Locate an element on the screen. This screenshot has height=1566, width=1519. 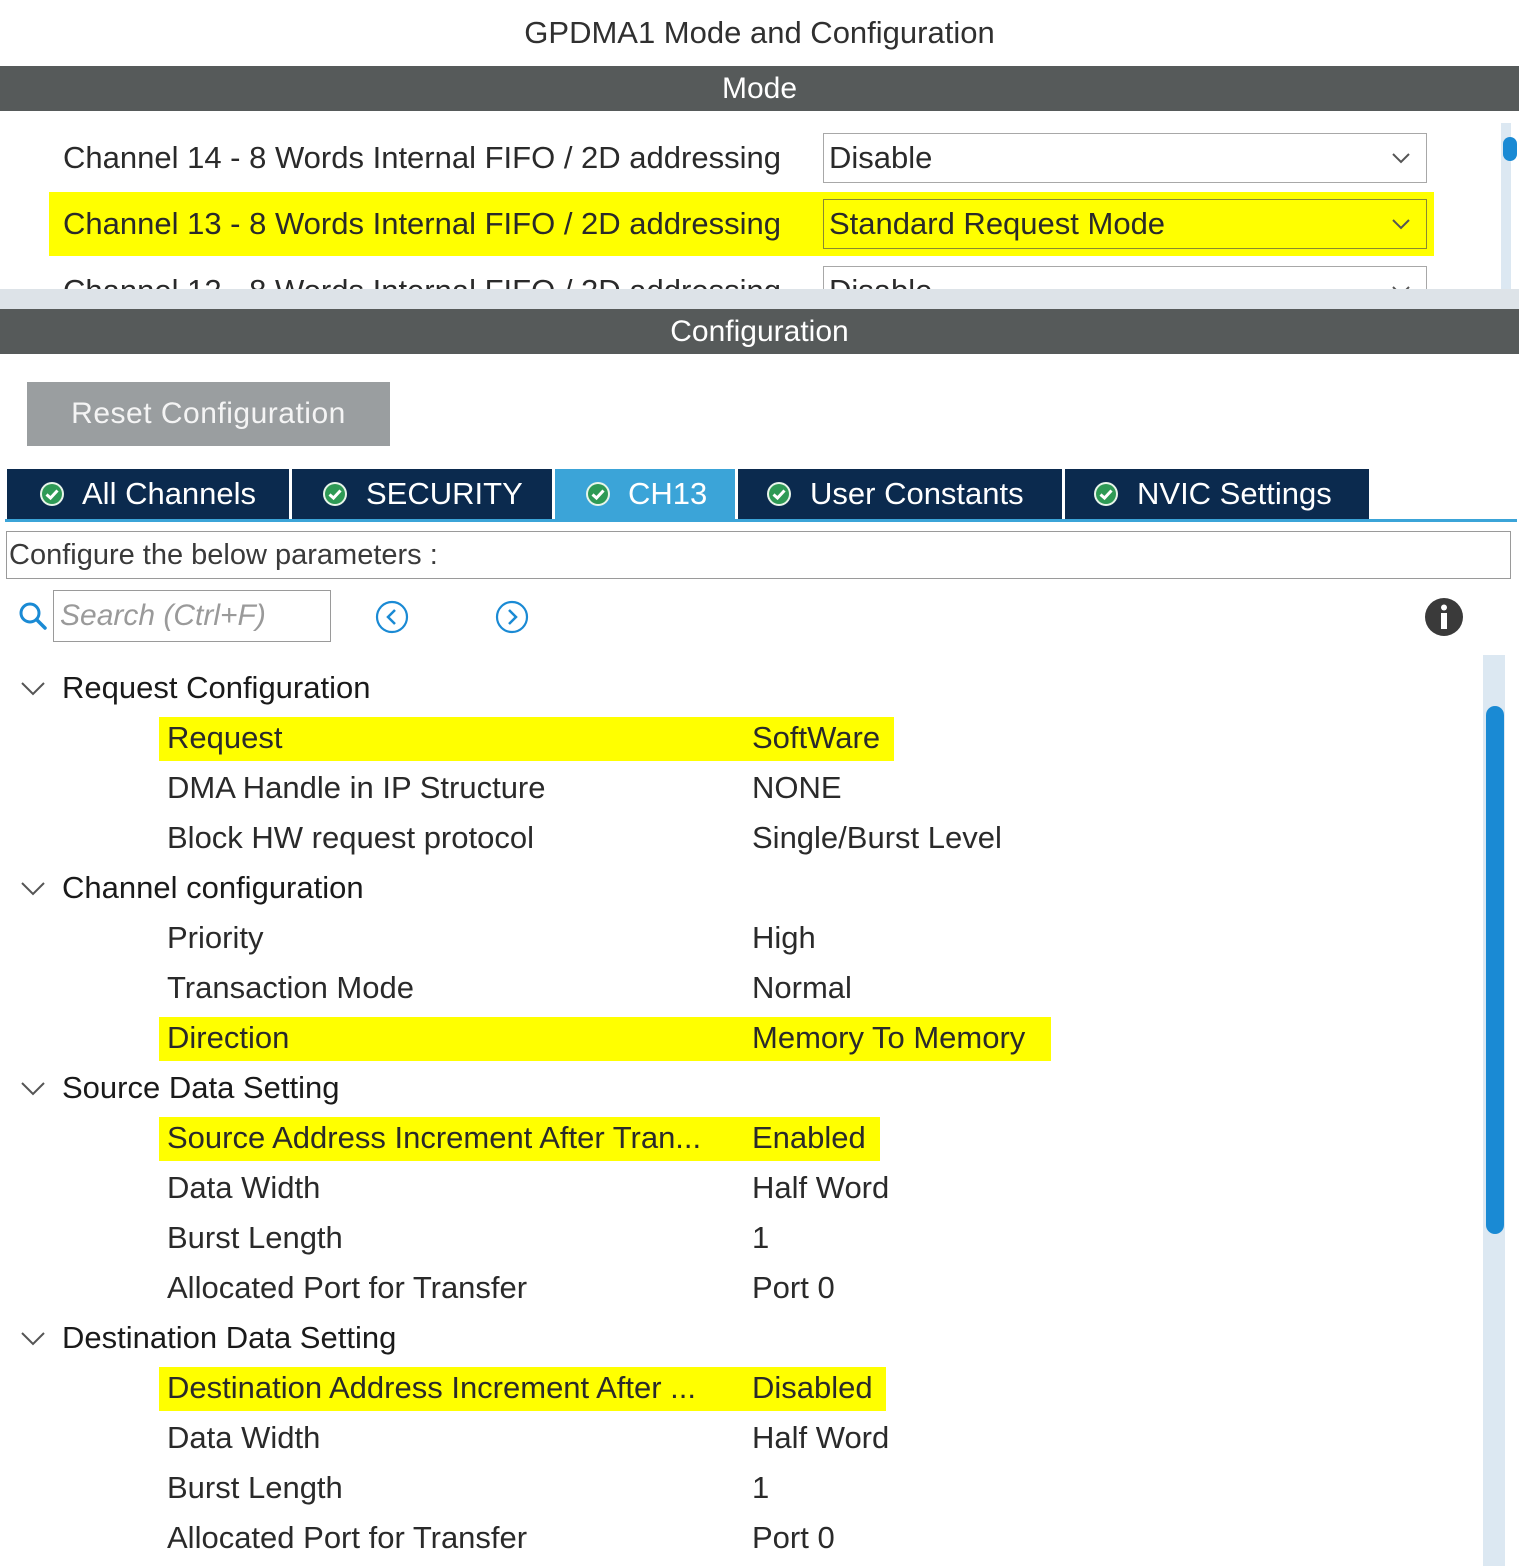
search-icon is located at coordinates (33, 616).